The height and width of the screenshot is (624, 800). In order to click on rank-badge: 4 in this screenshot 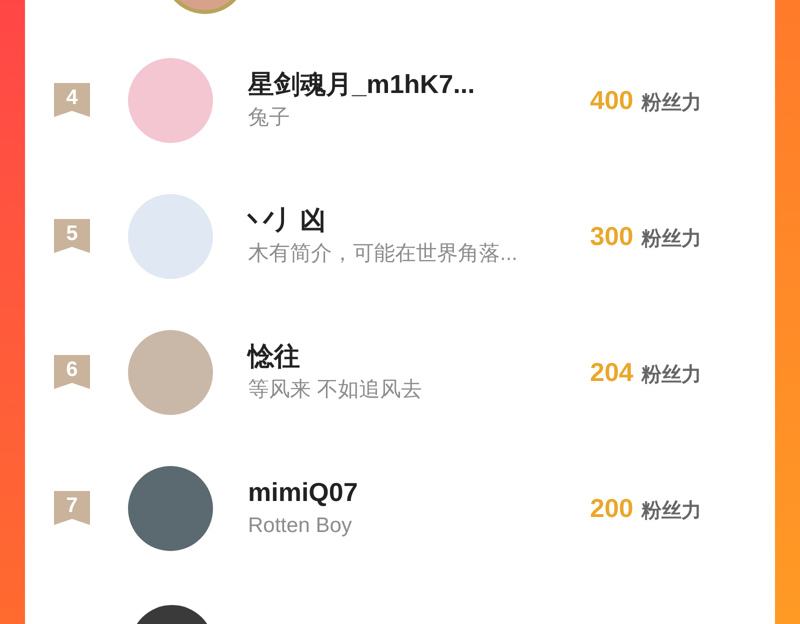, I will do `click(72, 100)`.